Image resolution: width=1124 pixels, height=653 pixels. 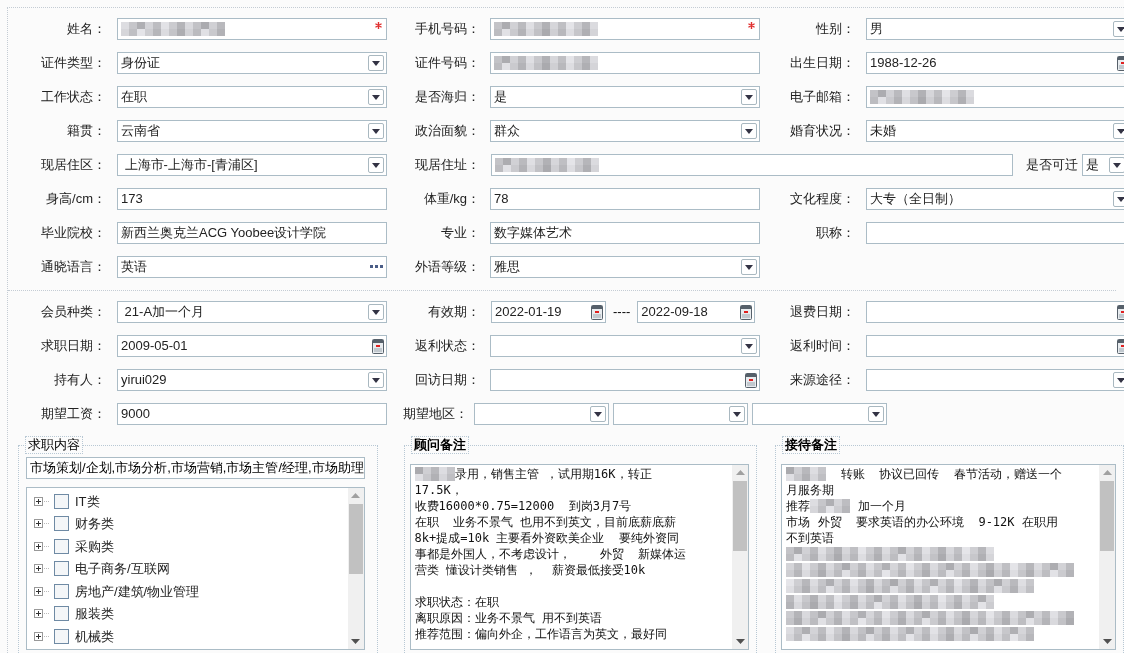 What do you see at coordinates (252, 414) in the screenshot?
I see `text-field: 9000` at bounding box center [252, 414].